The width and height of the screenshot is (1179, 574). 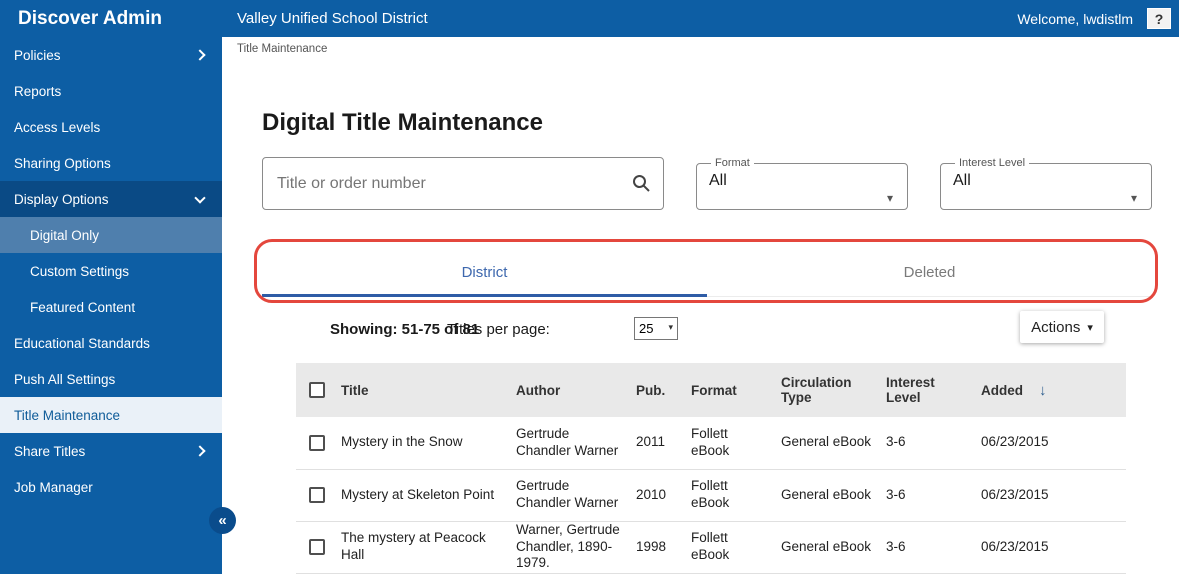 What do you see at coordinates (641, 183) in the screenshot?
I see `search-icon` at bounding box center [641, 183].